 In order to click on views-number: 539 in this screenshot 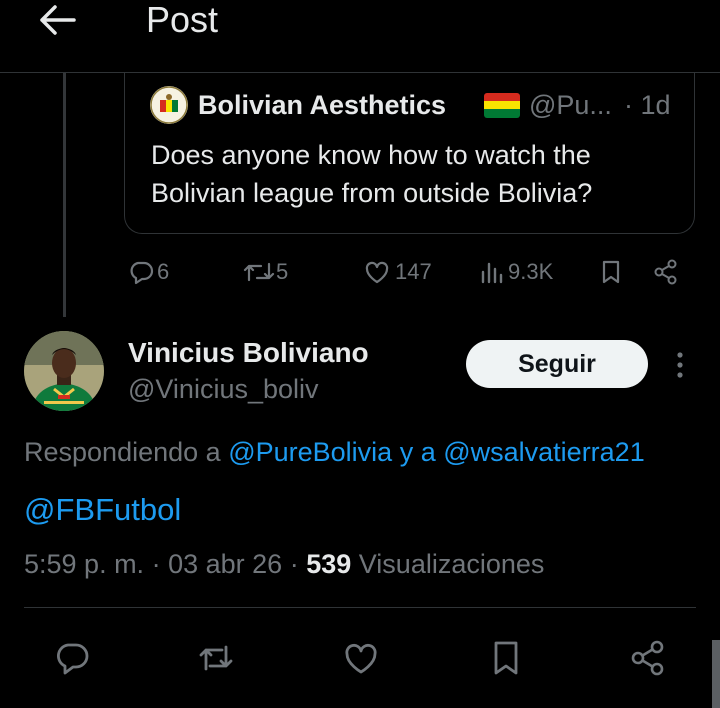, I will do `click(329, 564)`.